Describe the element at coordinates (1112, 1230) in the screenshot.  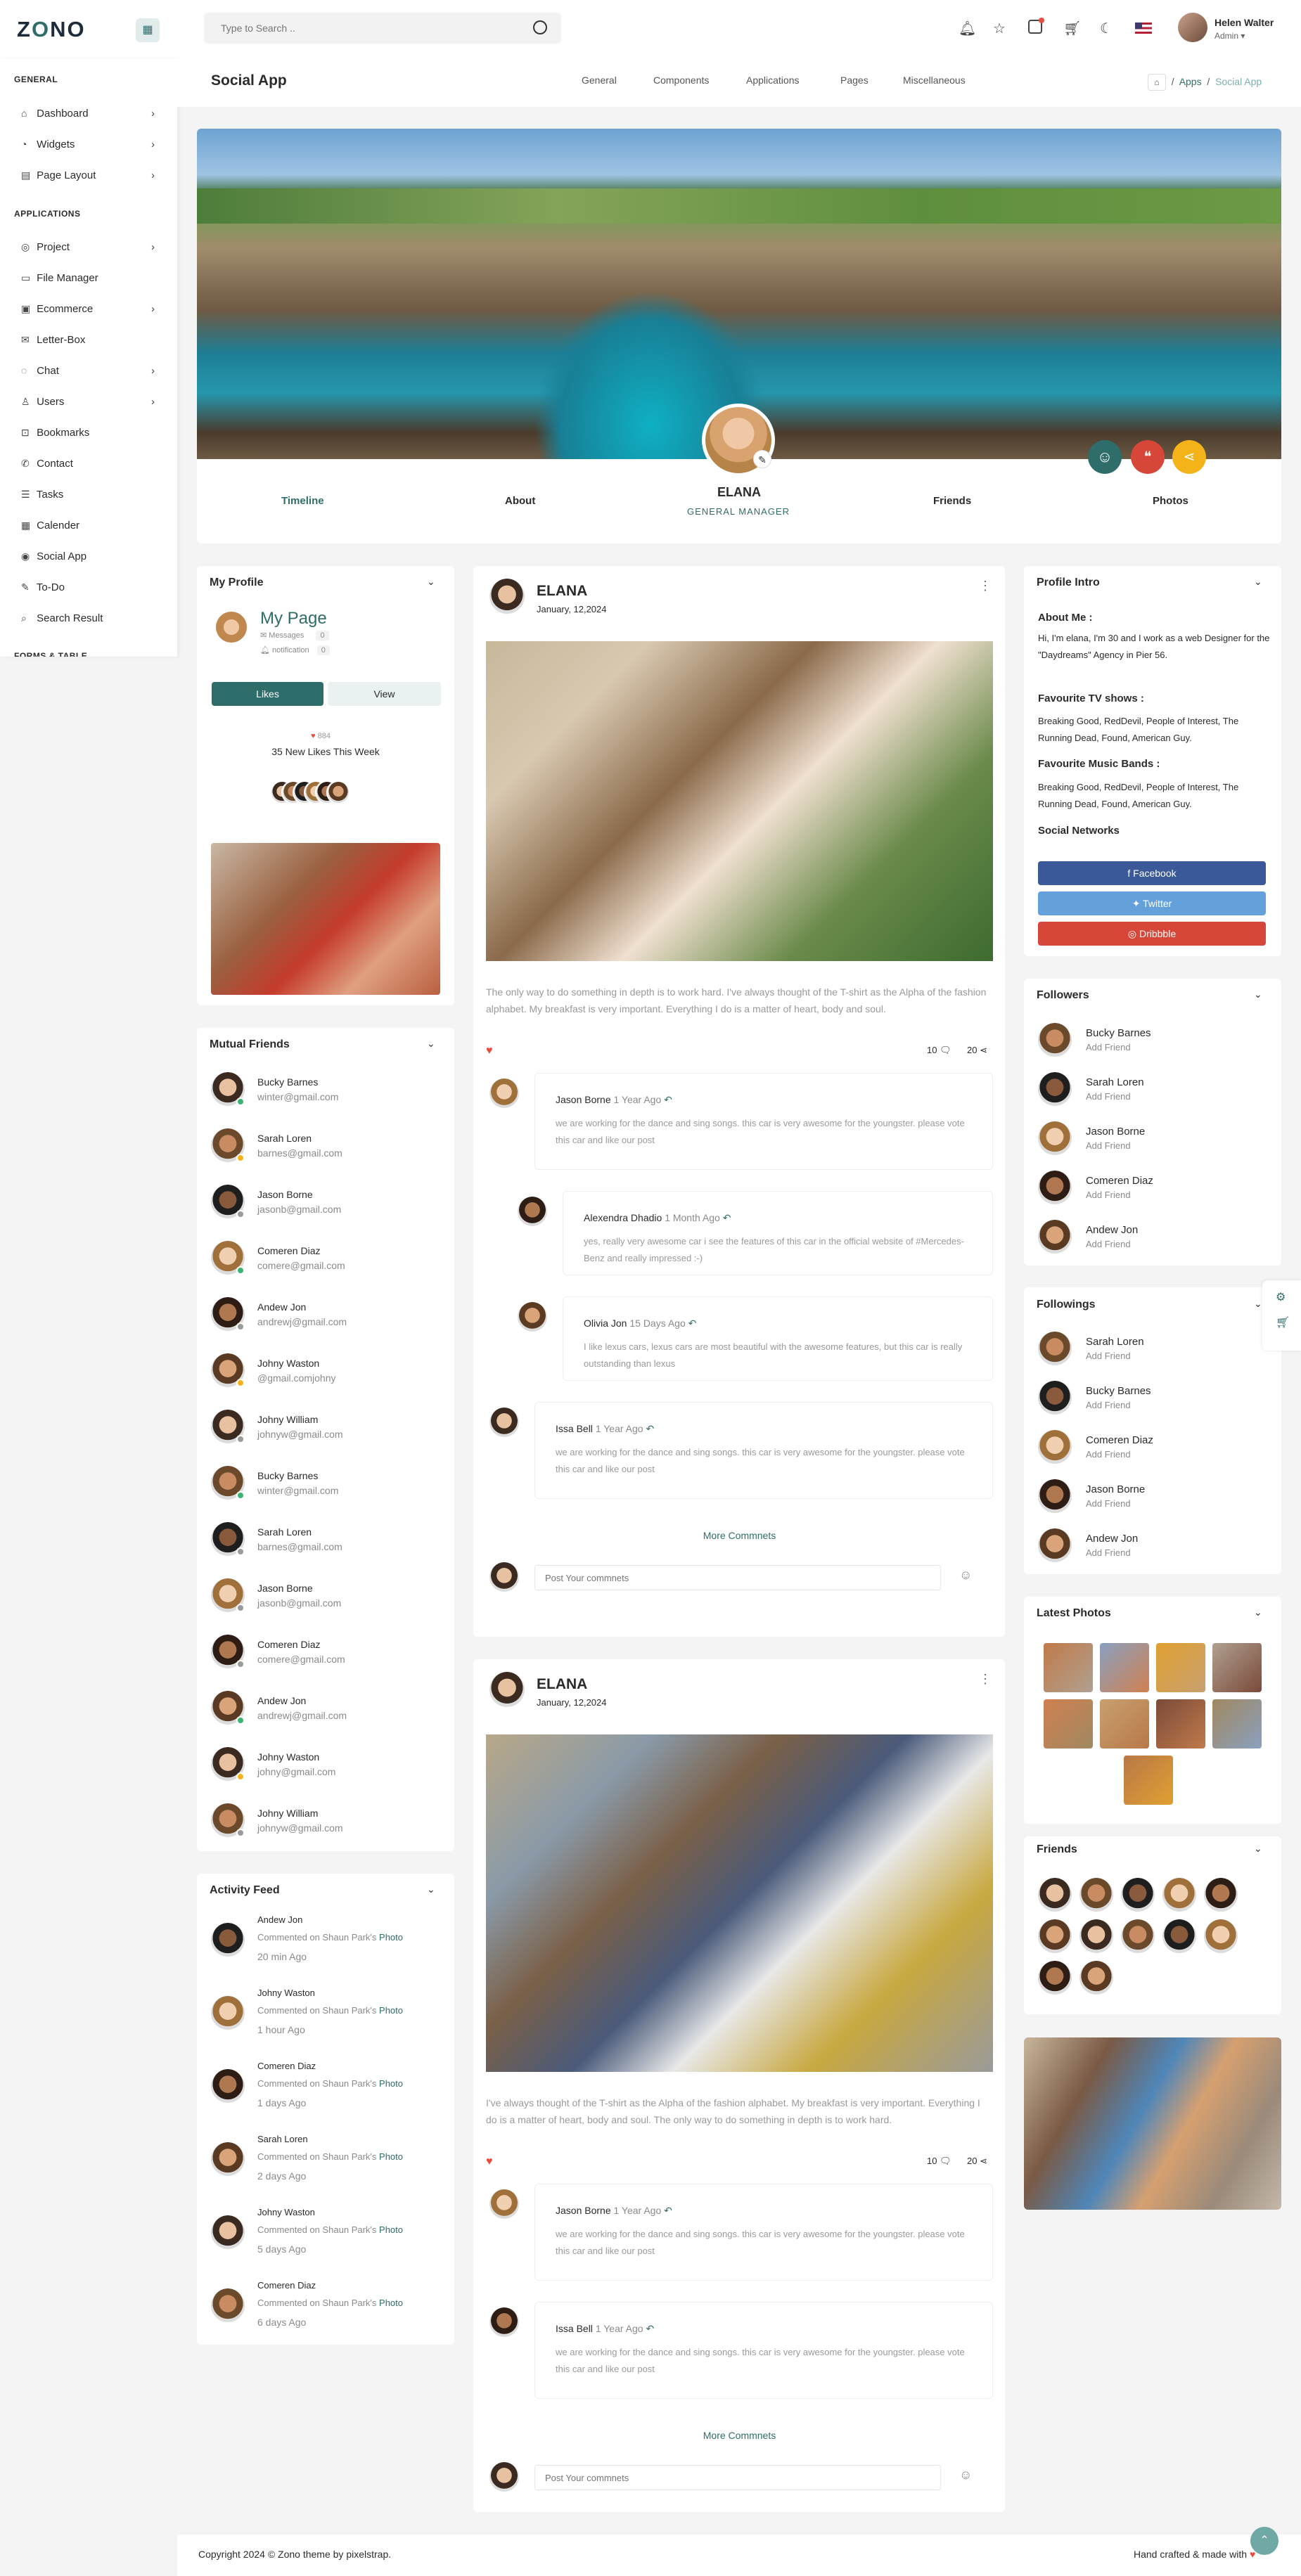
I see `followers-name: Andew Jon` at that location.